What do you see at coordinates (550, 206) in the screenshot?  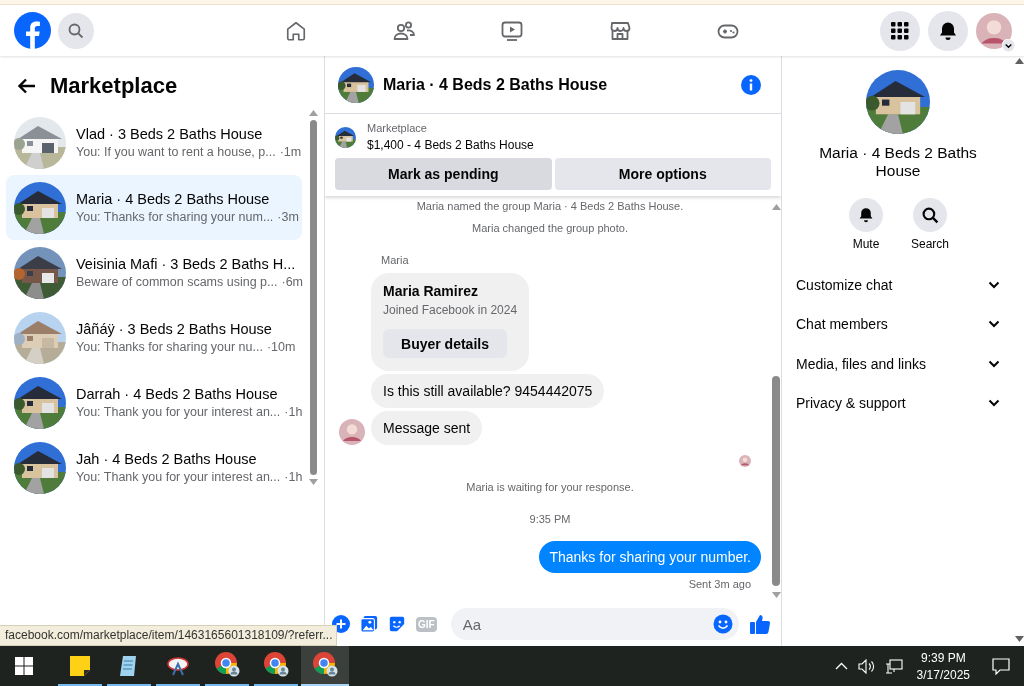 I see `event-text: Maria named the group Maria · 4 Beds 2 Baths House.` at bounding box center [550, 206].